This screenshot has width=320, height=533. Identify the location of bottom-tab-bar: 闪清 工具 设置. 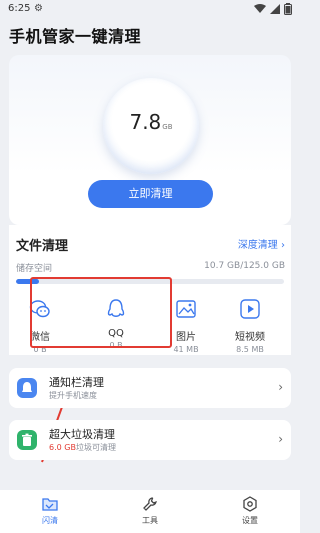
(150, 511).